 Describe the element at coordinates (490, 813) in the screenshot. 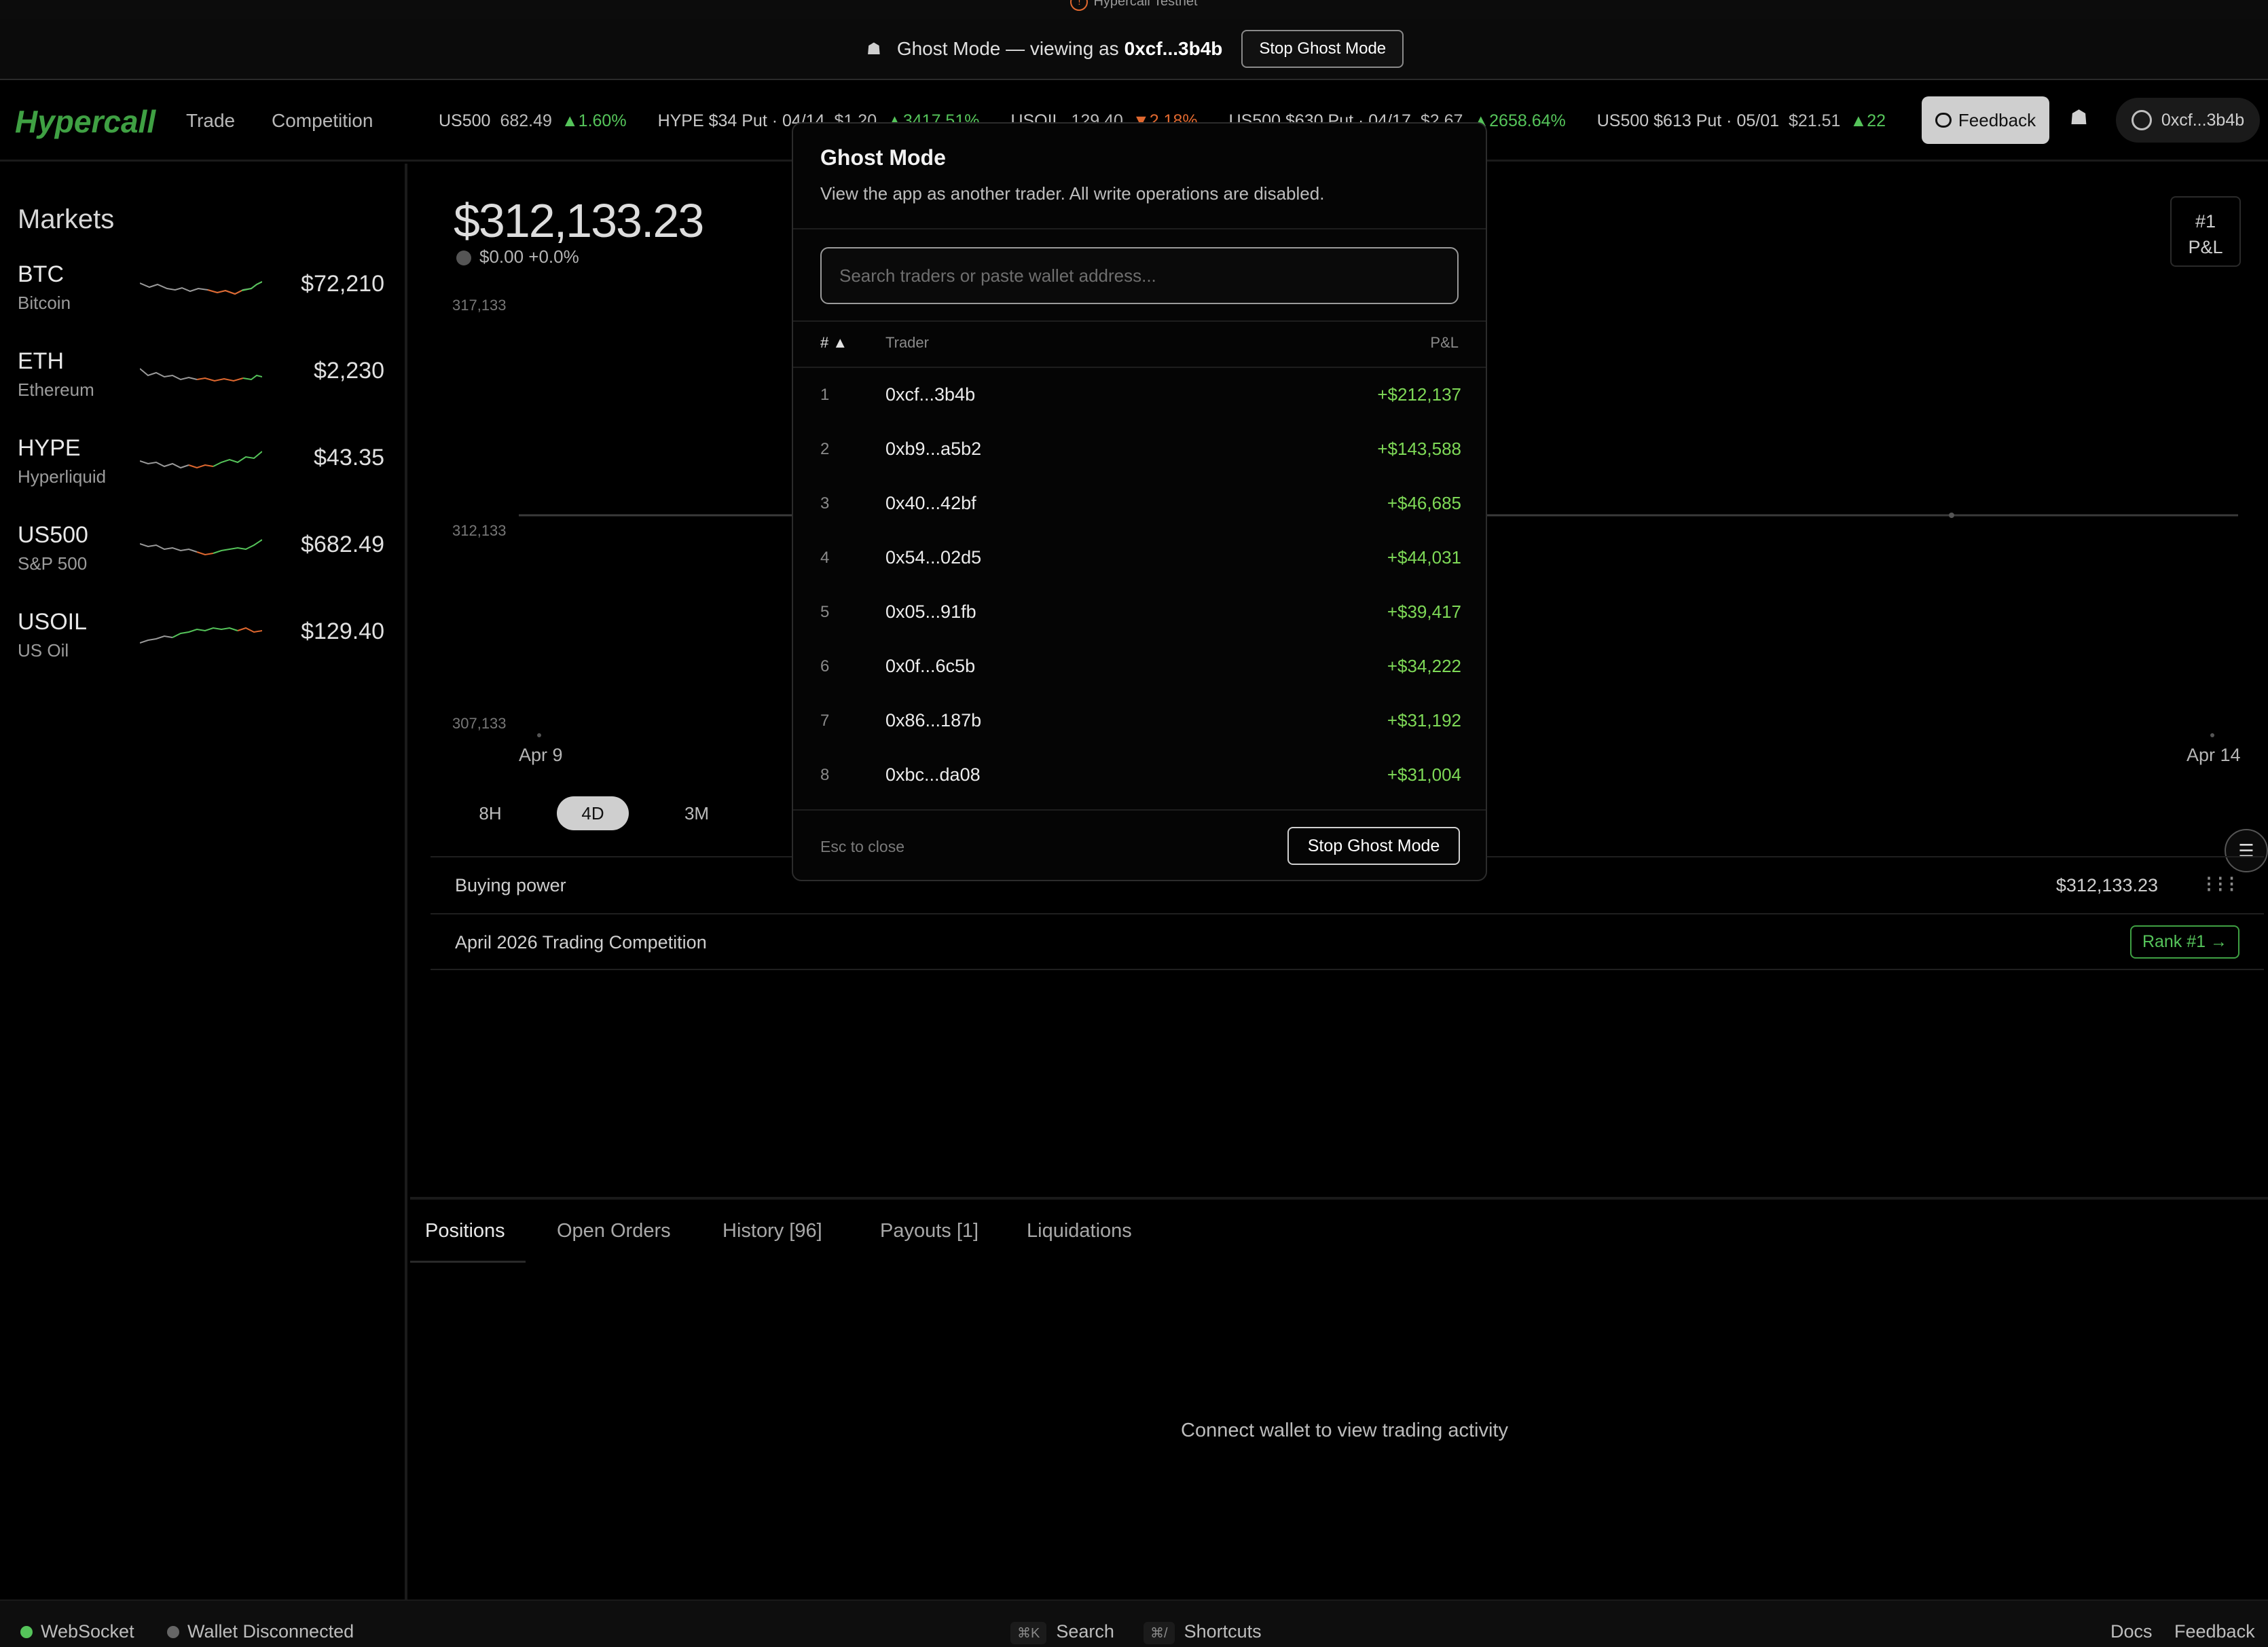

I see `range-8h-button: 8H` at that location.